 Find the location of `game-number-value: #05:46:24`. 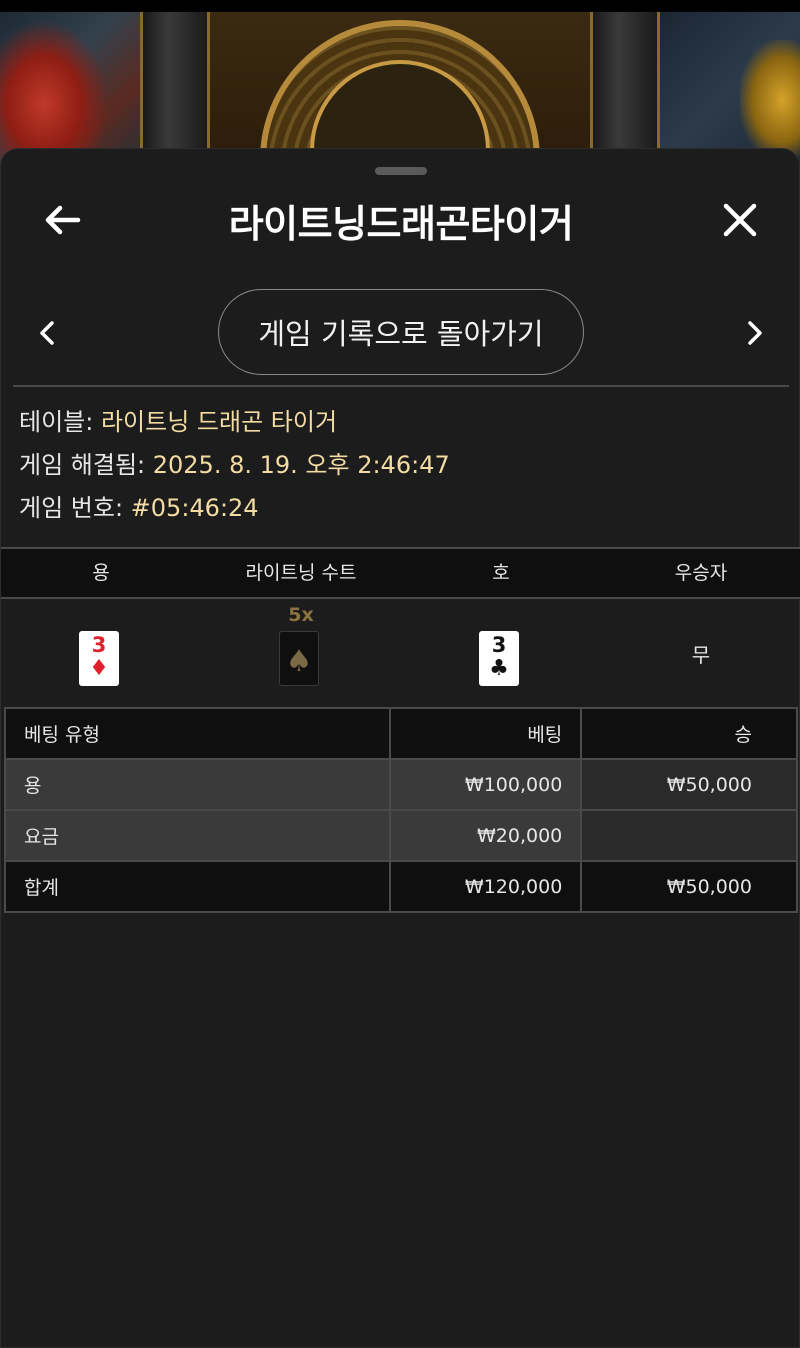

game-number-value: #05:46:24 is located at coordinates (194, 508).